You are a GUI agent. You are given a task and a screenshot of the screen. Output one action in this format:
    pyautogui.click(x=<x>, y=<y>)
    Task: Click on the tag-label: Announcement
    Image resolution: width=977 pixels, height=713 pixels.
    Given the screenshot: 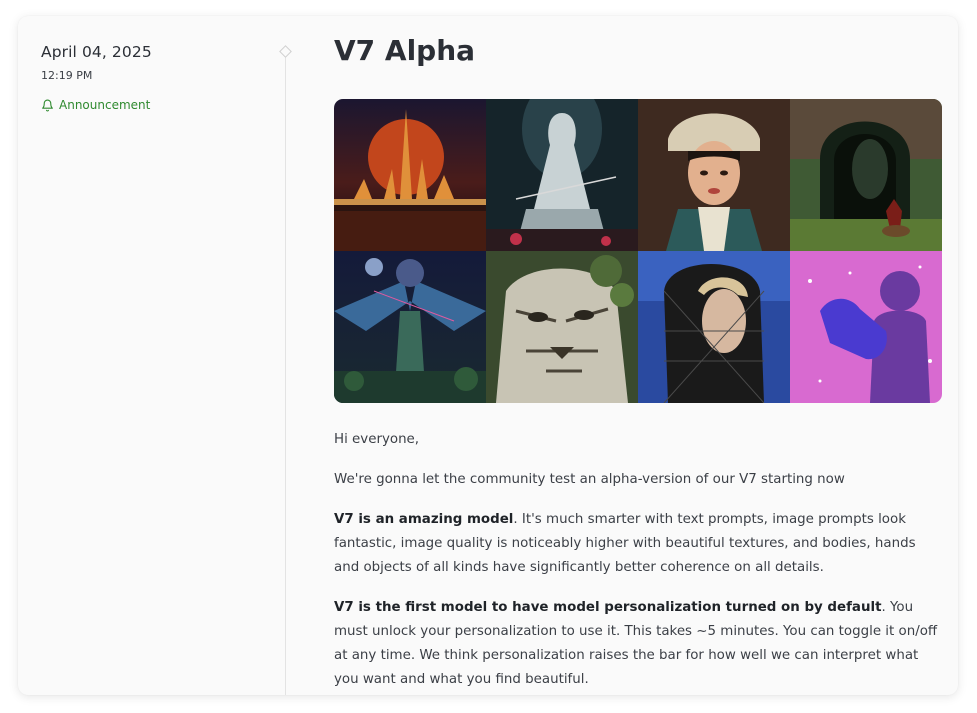 What is the action you would take?
    pyautogui.click(x=105, y=105)
    